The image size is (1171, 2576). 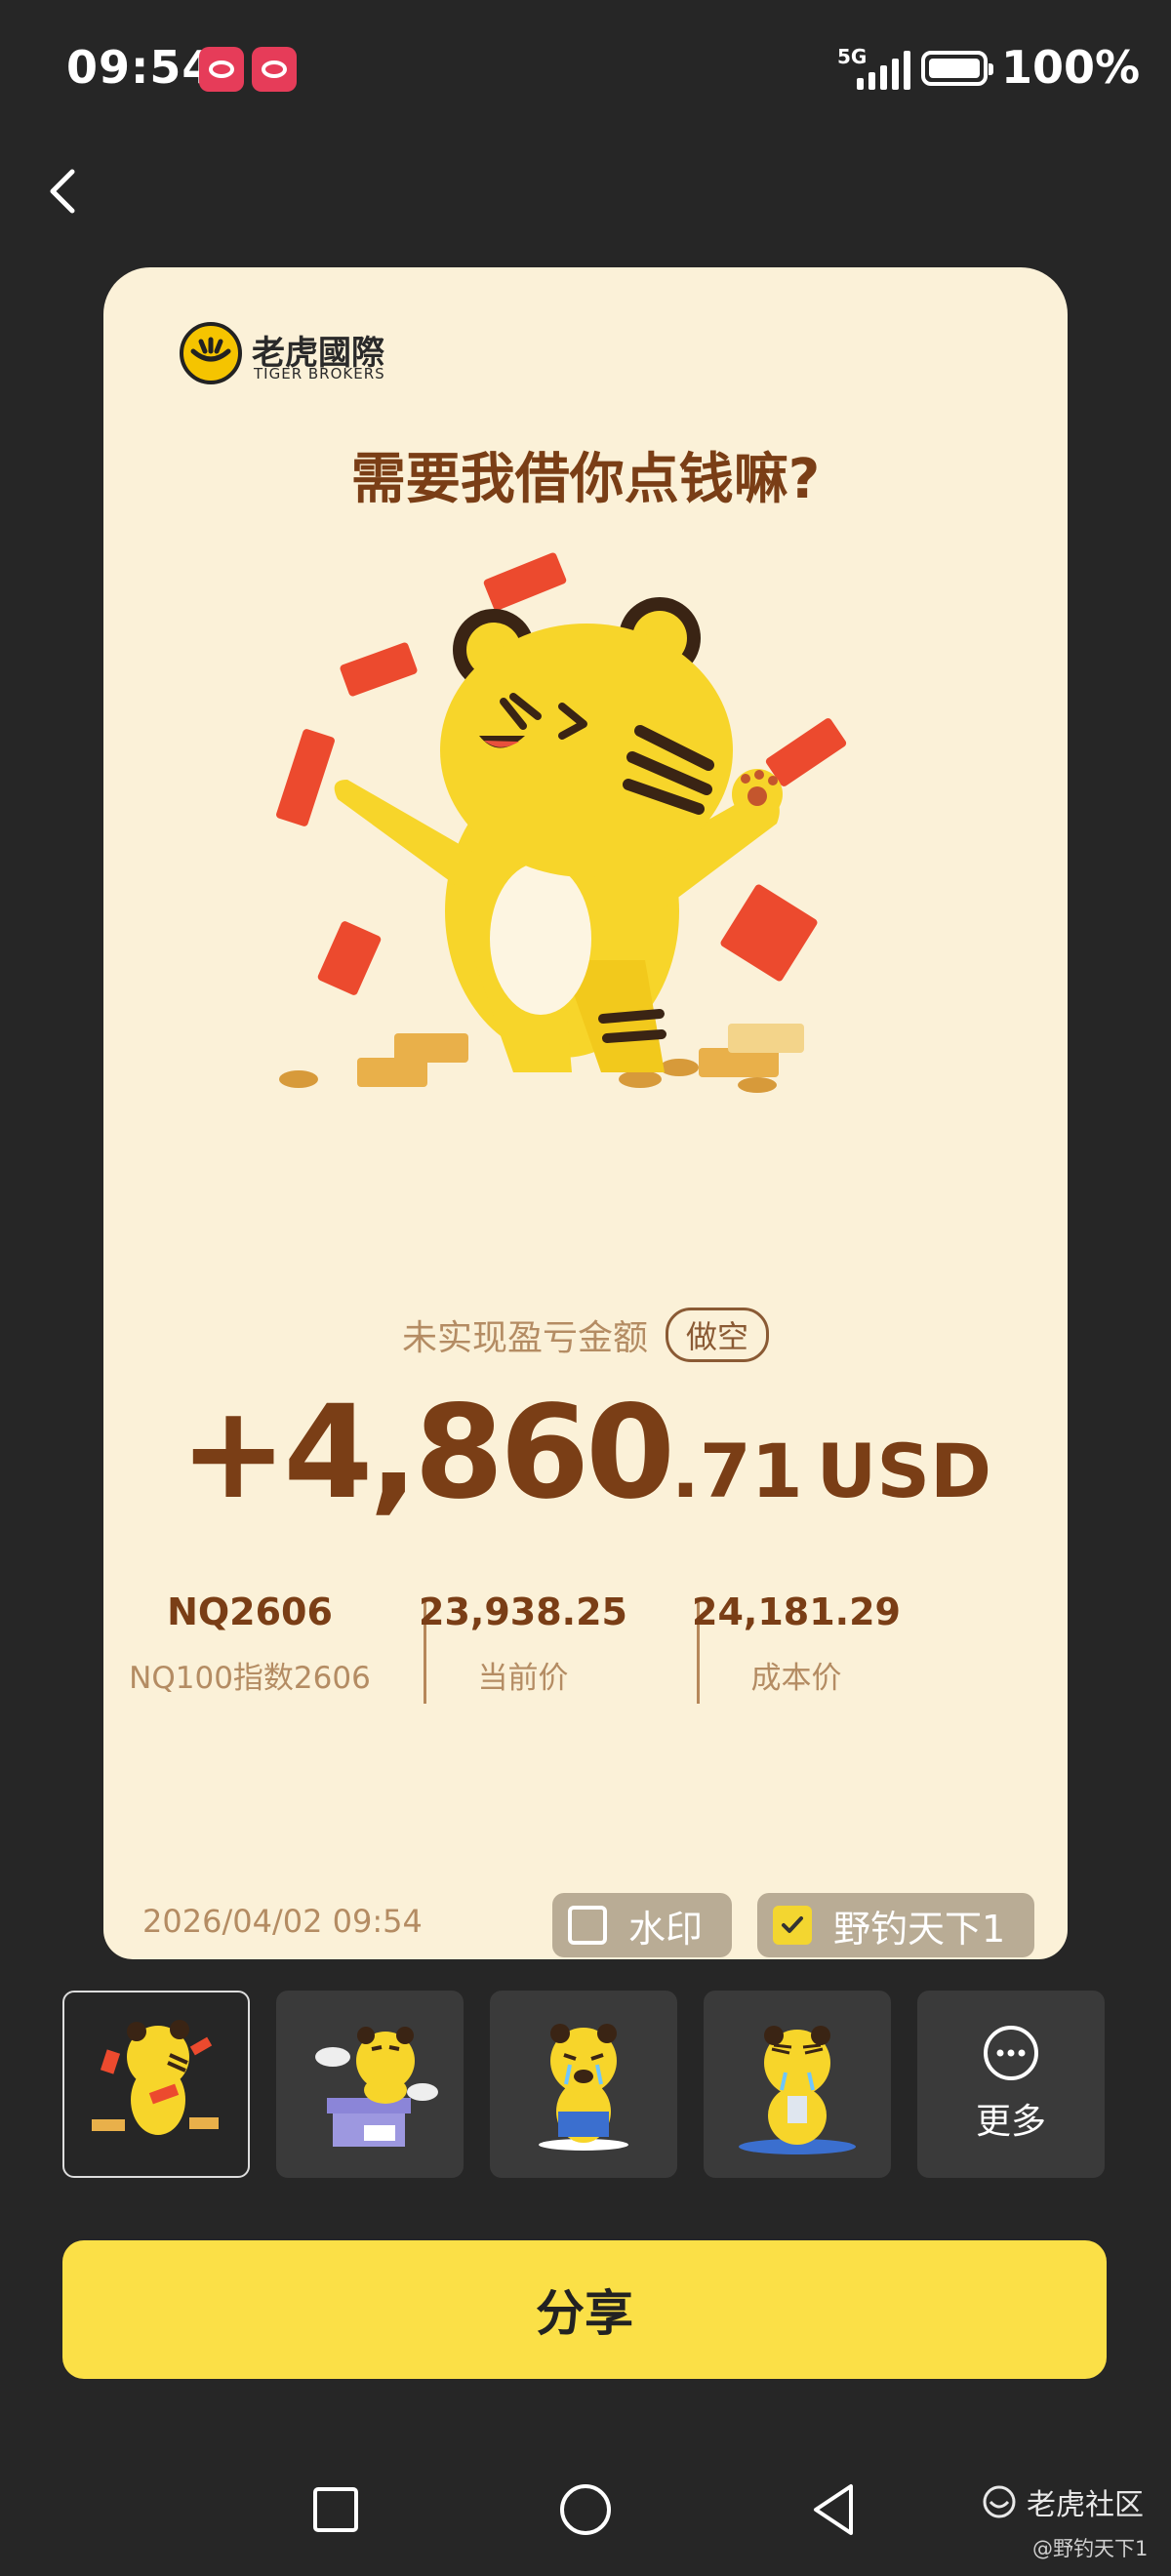 I want to click on battery-icon, so click(x=957, y=68).